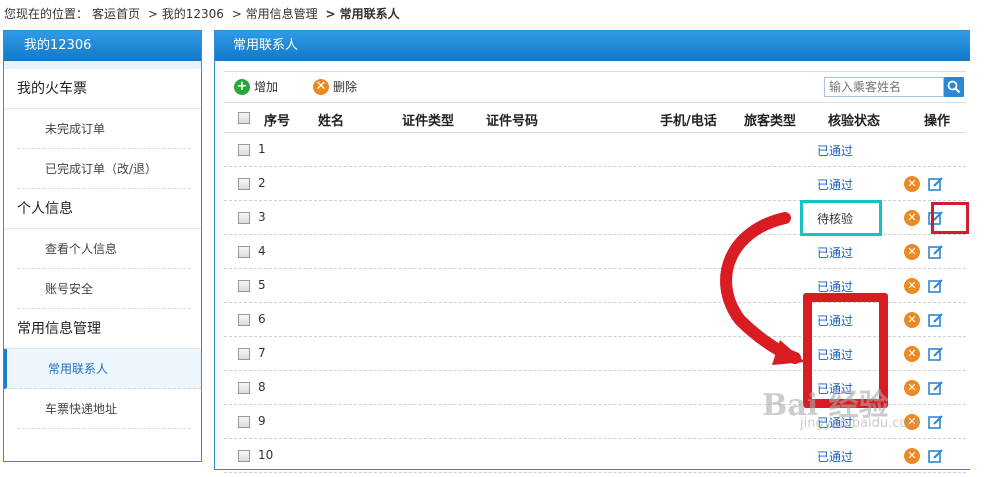  Describe the element at coordinates (321, 87) in the screenshot. I see `delete-icon: ✕` at that location.